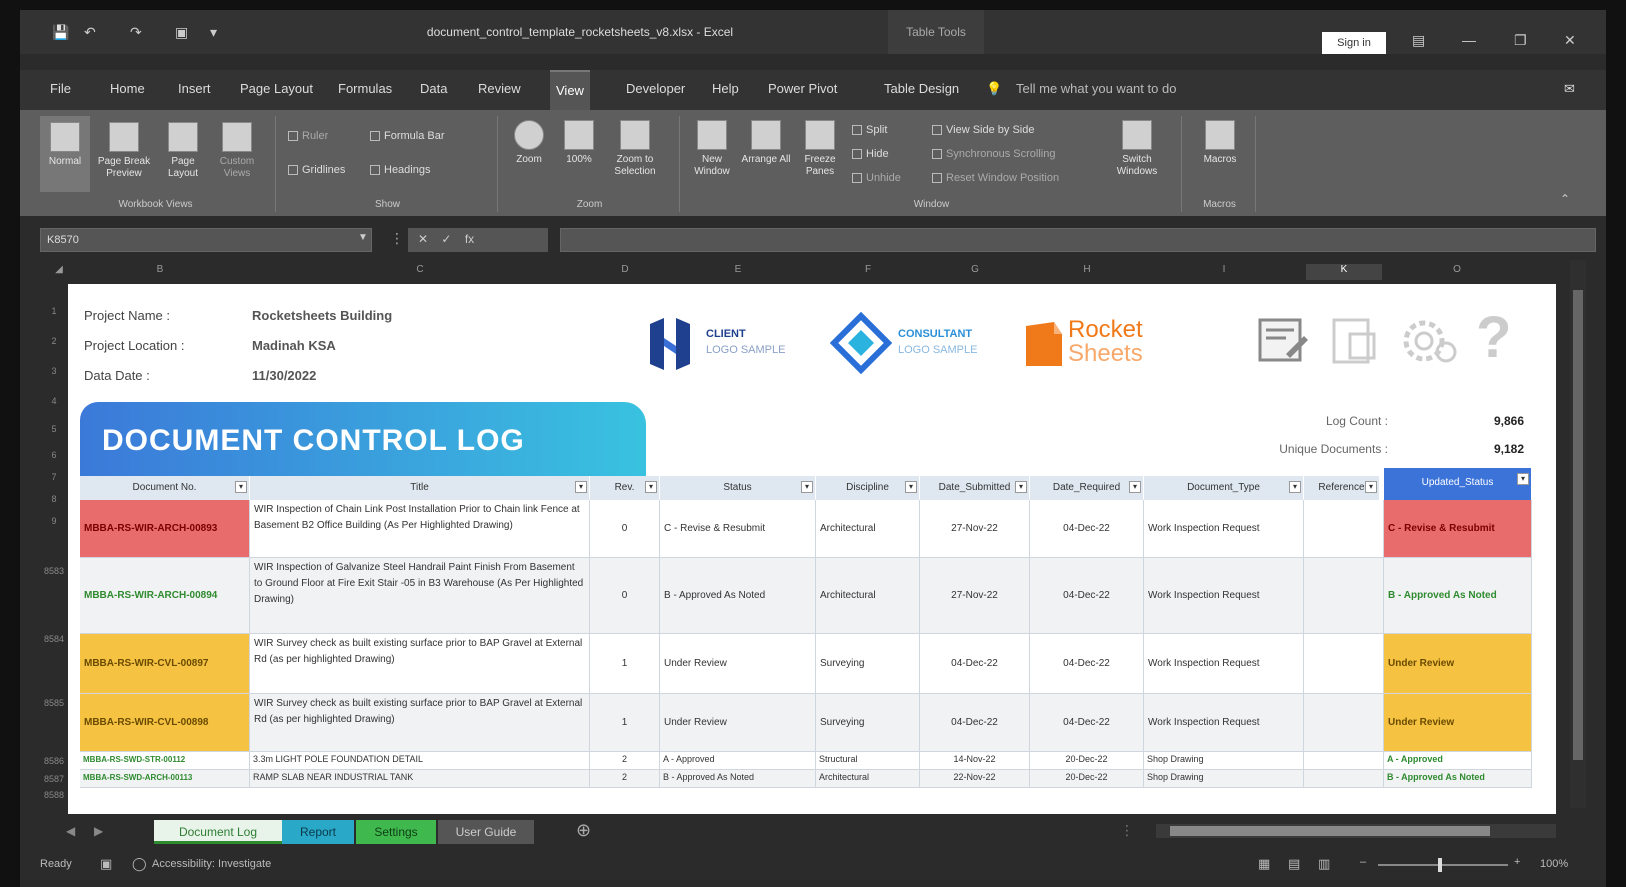 The height and width of the screenshot is (887, 1626). I want to click on column-header-h: H, so click(1087, 272).